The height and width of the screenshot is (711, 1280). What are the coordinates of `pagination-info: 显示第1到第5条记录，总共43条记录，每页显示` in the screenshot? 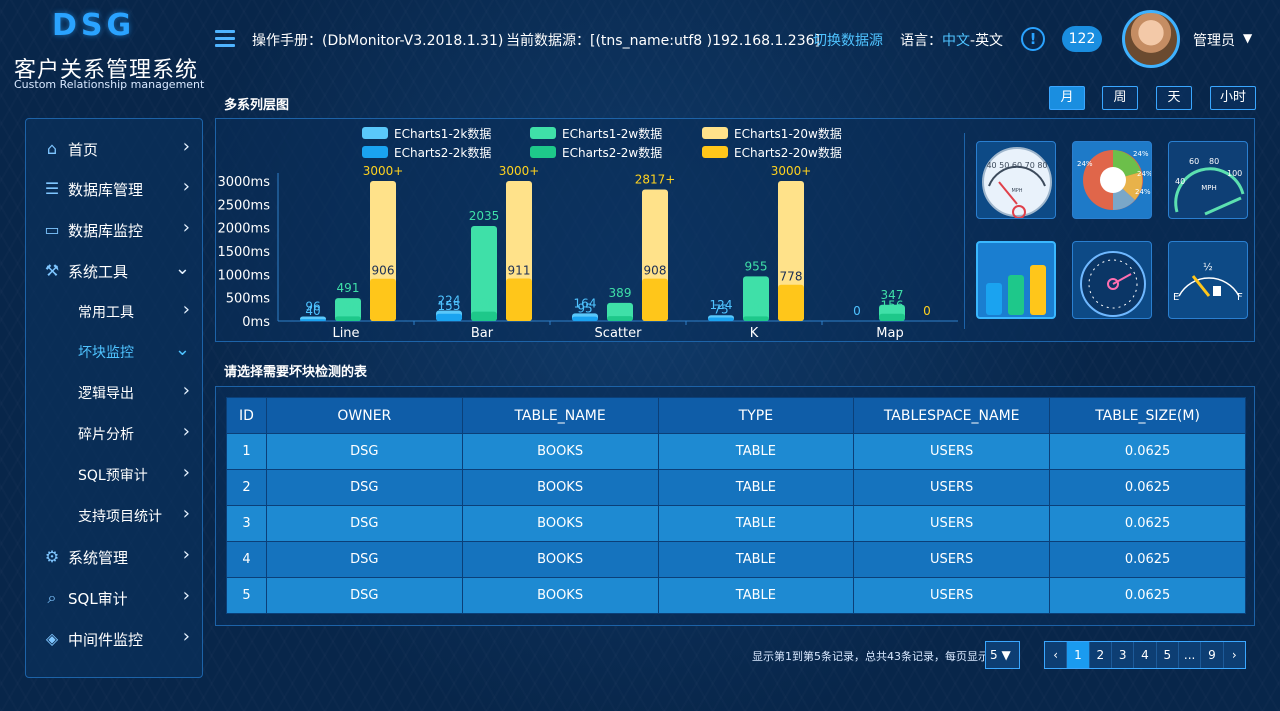 It's located at (870, 656).